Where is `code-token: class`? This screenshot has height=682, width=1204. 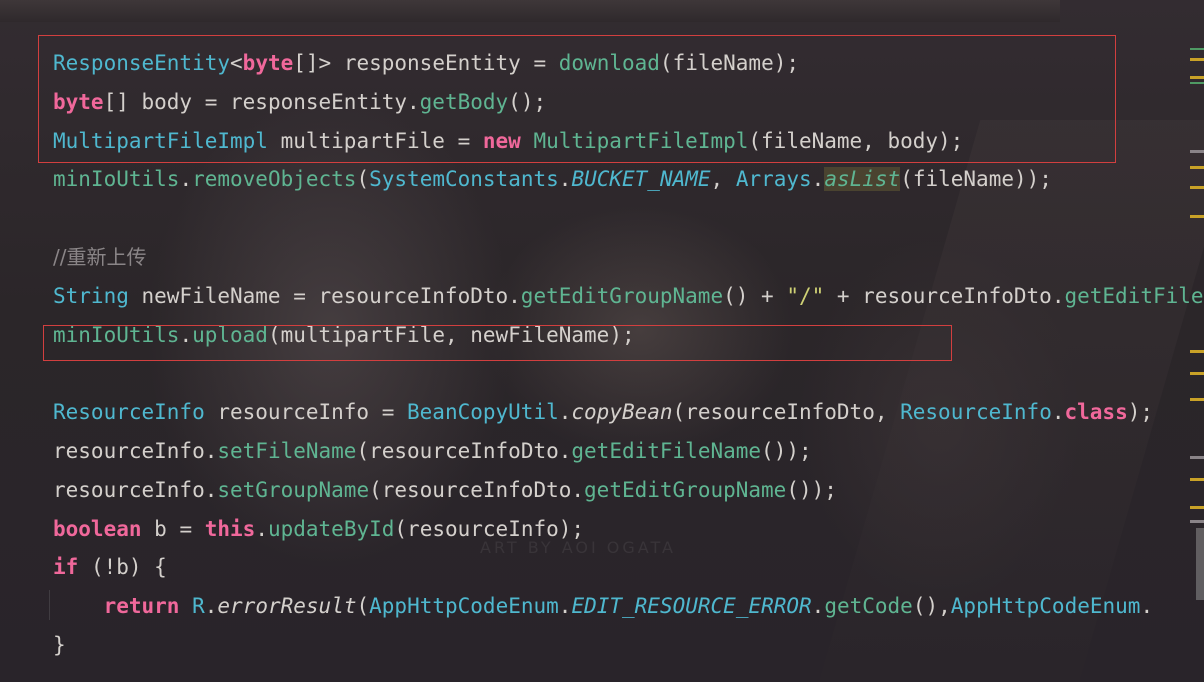 code-token: class is located at coordinates (1096, 412).